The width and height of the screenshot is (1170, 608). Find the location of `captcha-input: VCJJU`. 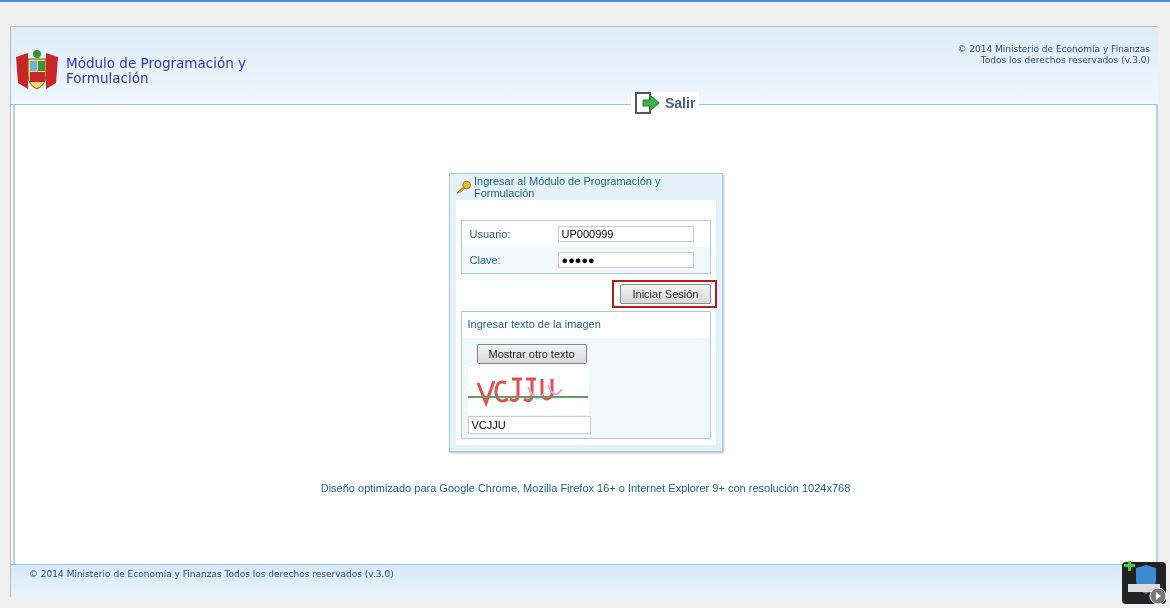

captcha-input: VCJJU is located at coordinates (529, 425).